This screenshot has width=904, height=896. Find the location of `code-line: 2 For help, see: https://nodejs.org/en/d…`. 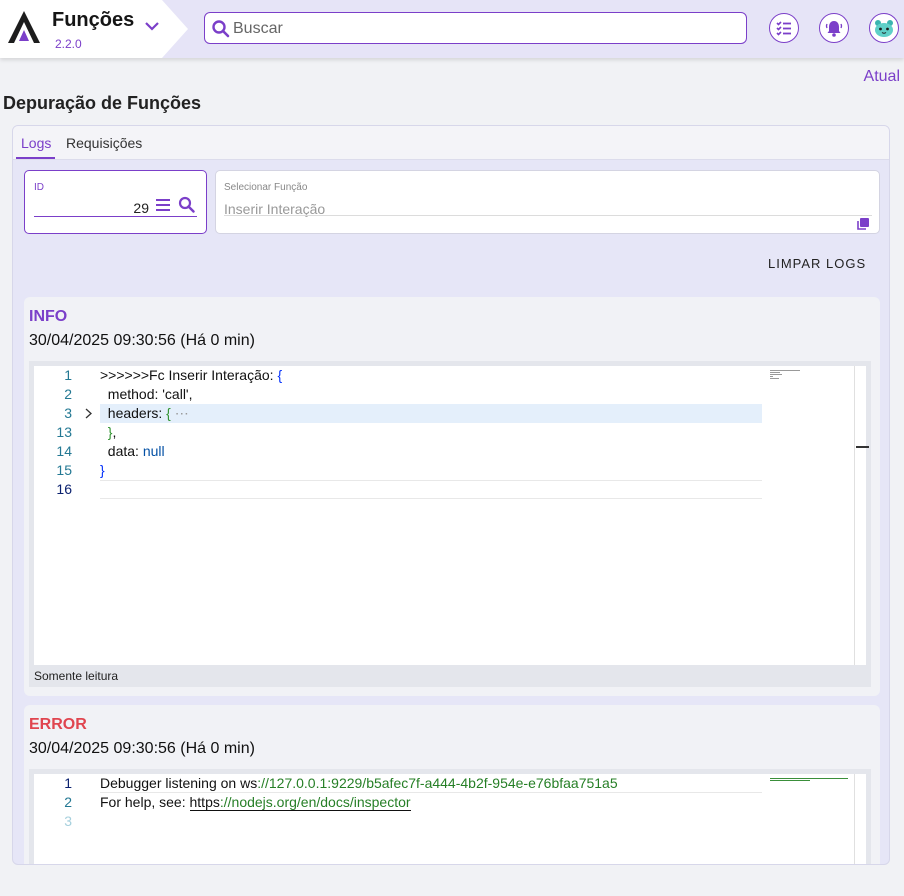

code-line: 2 For help, see: https://nodejs.org/en/d… is located at coordinates (451, 802).